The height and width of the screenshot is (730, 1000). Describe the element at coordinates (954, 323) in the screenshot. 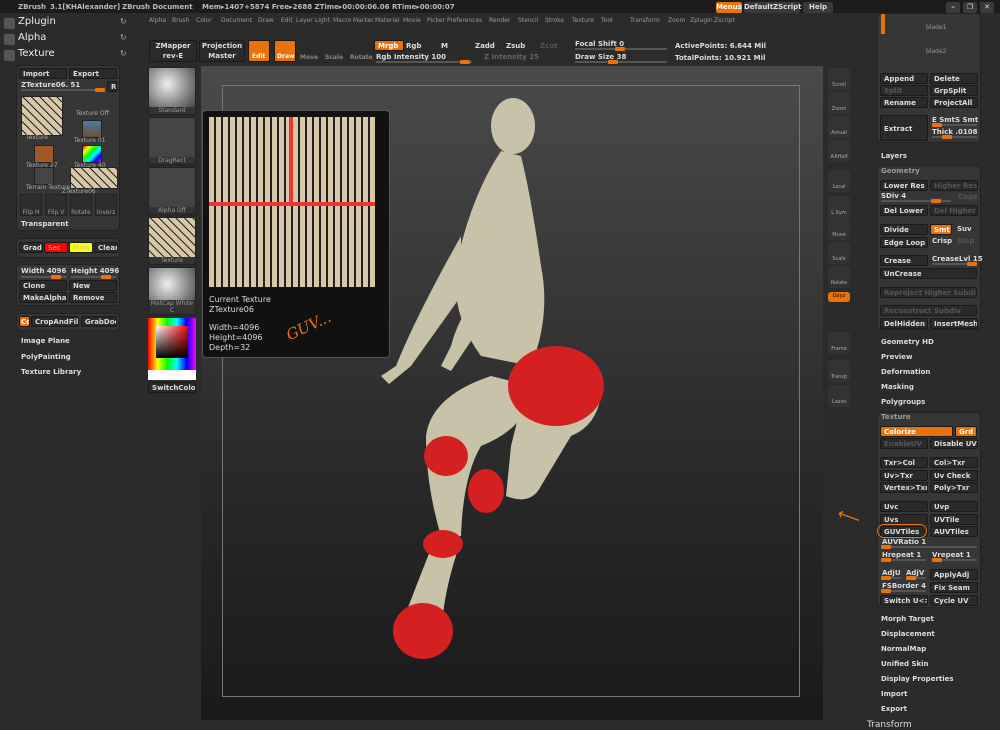

I see `insertmesh-button: InsertMesh` at that location.